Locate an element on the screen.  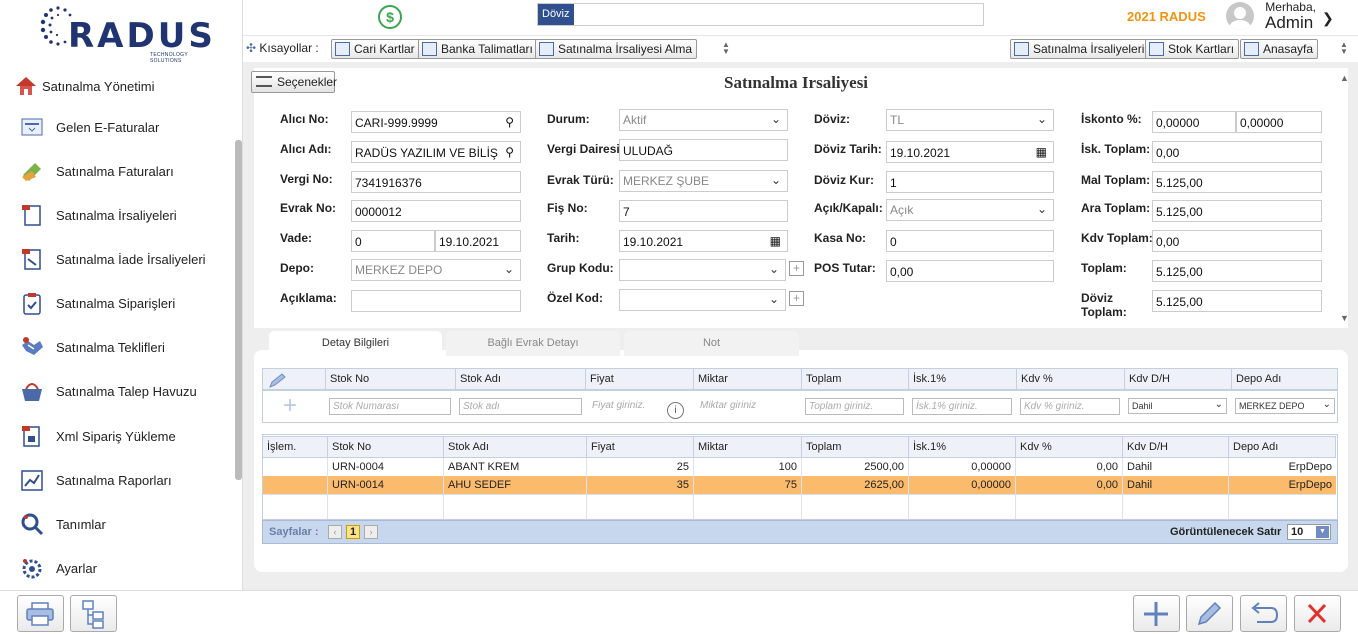
pos-tutar-field: 0,00 is located at coordinates (970, 271).